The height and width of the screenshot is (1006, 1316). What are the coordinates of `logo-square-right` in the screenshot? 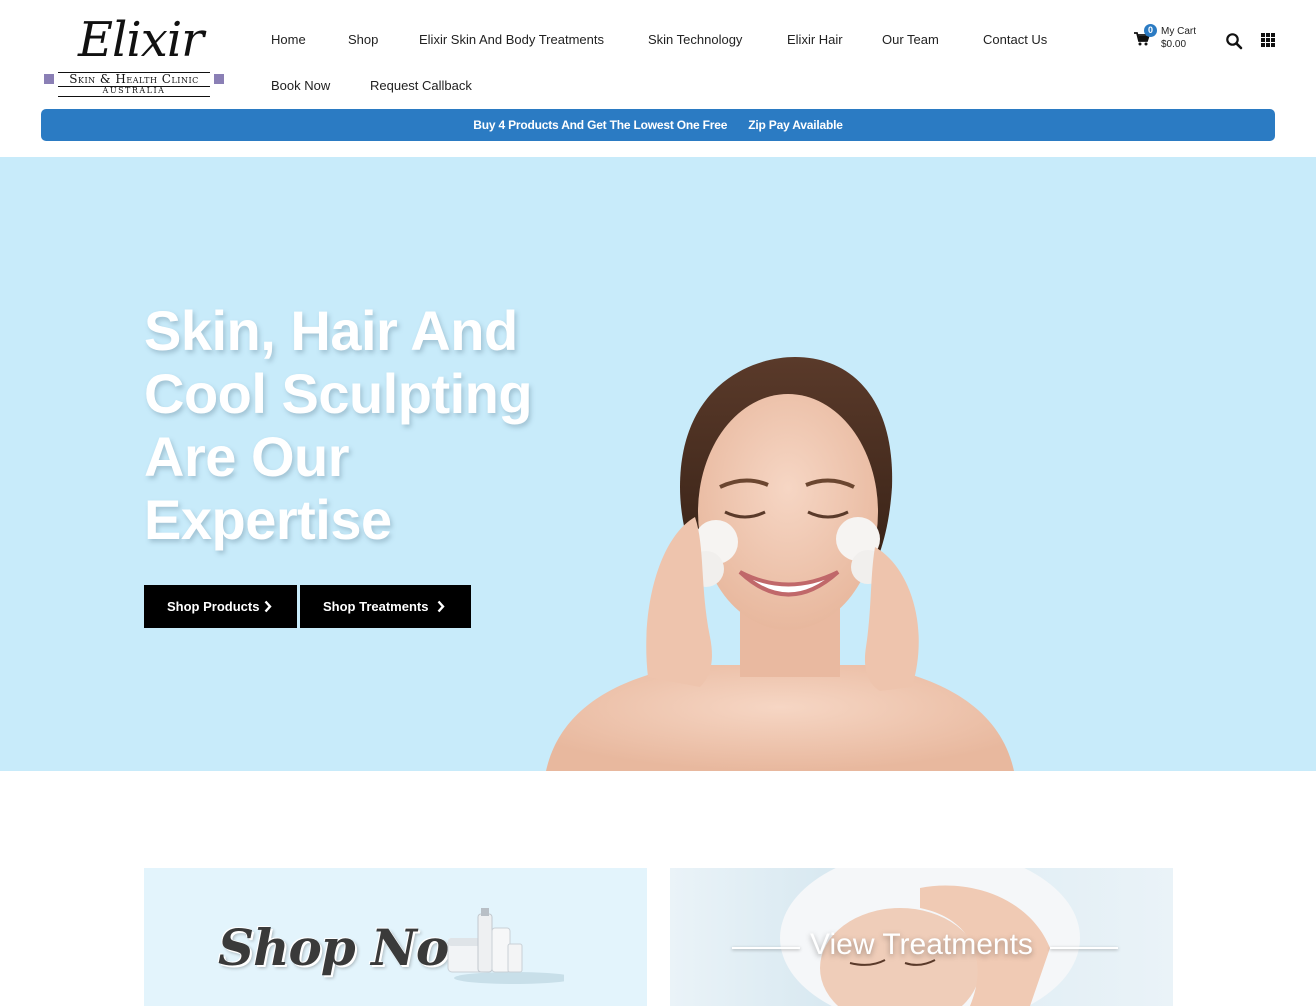 It's located at (219, 79).